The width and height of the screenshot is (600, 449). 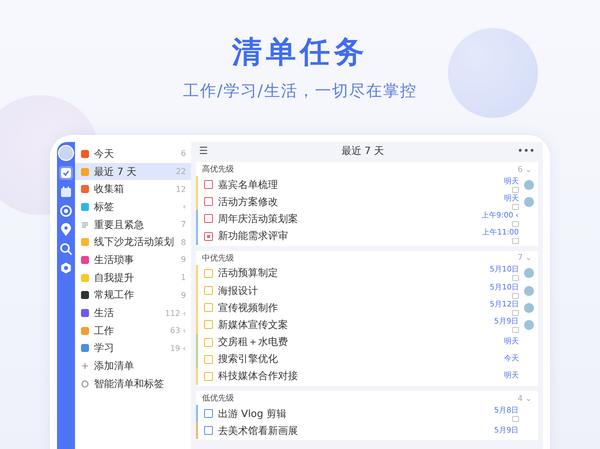 What do you see at coordinates (133, 366) in the screenshot?
I see `sidebar-item: 添加清单` at bounding box center [133, 366].